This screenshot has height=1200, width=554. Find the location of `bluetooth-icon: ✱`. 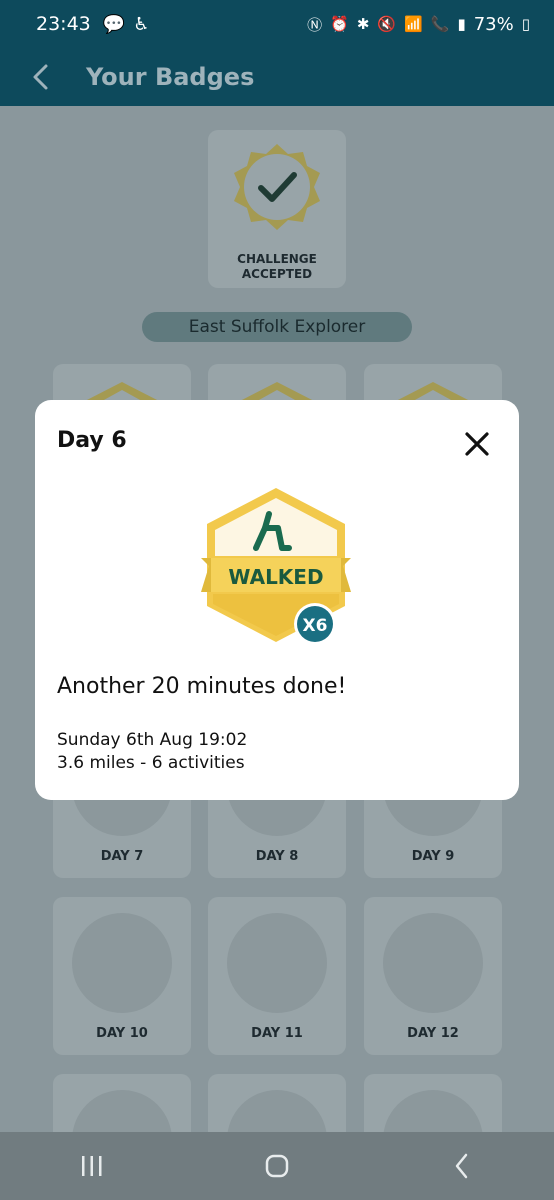

bluetooth-icon: ✱ is located at coordinates (363, 24).